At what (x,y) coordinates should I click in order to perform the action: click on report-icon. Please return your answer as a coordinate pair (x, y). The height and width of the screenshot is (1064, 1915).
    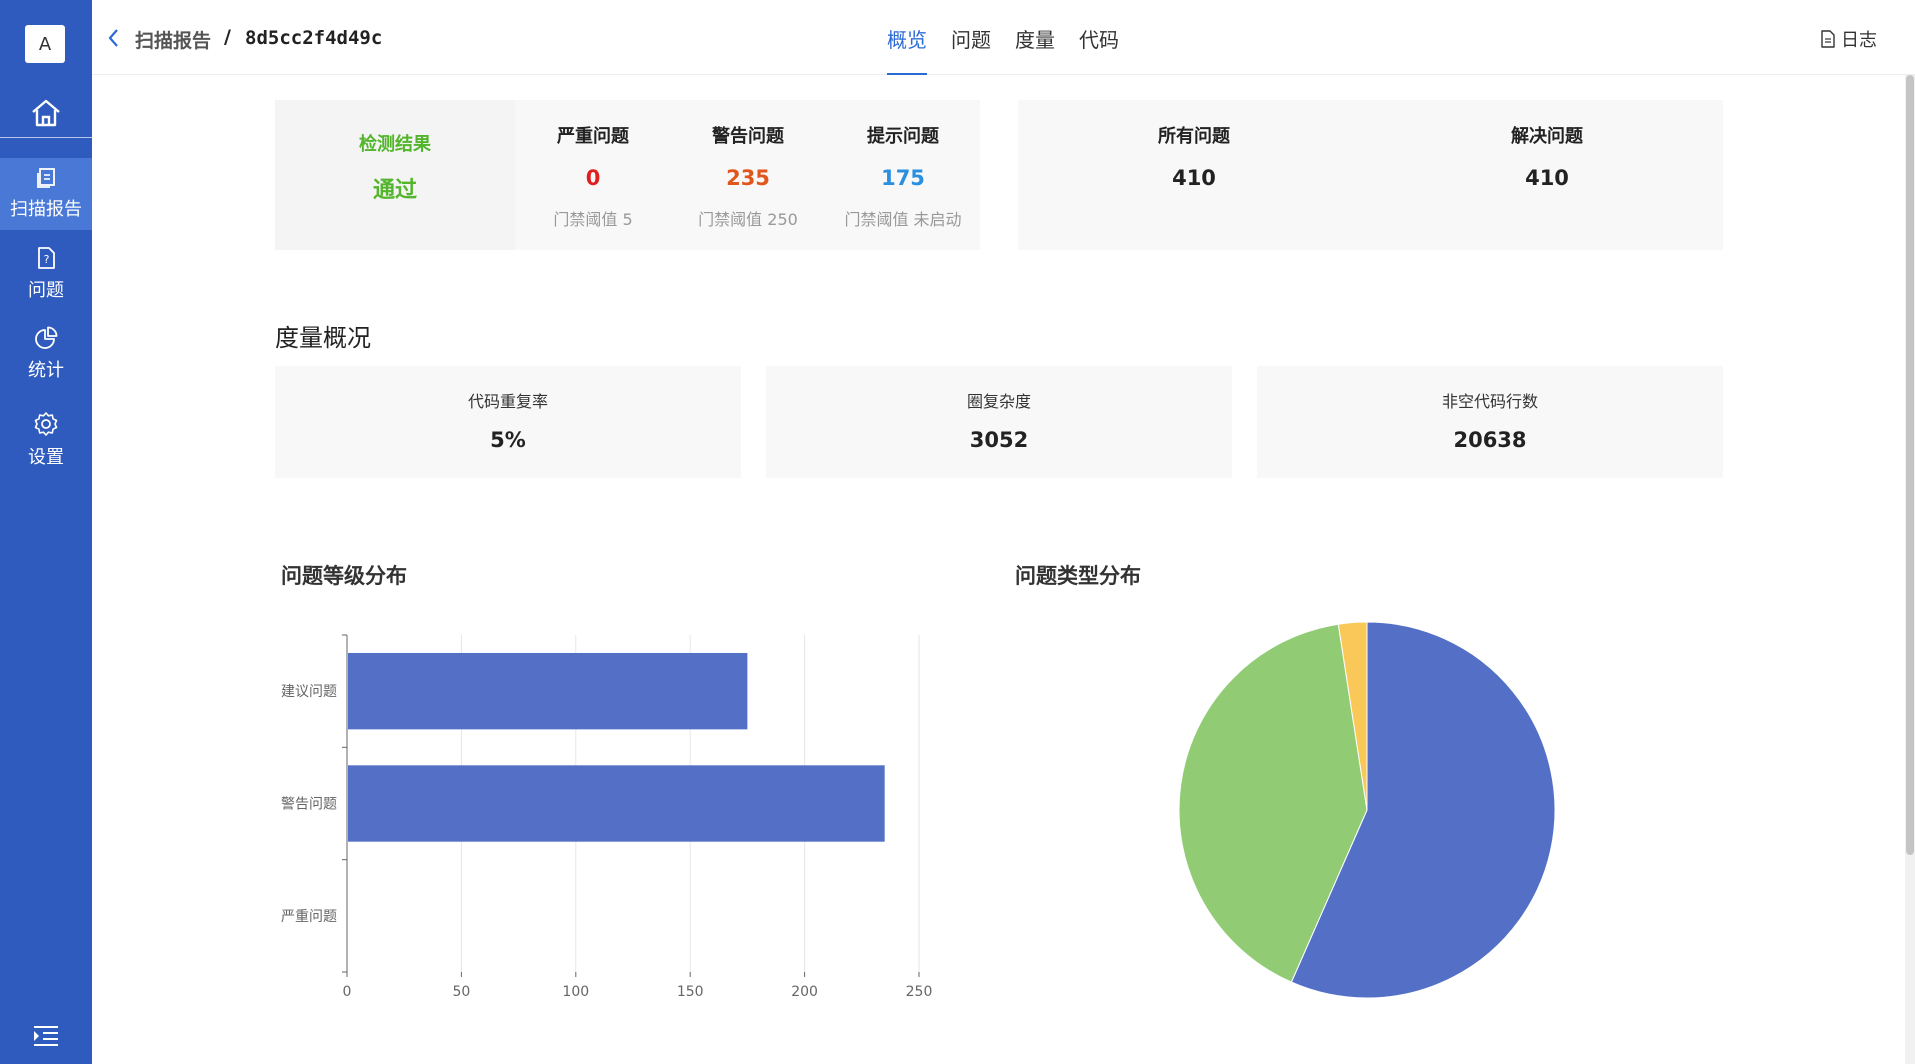
    Looking at the image, I should click on (46, 178).